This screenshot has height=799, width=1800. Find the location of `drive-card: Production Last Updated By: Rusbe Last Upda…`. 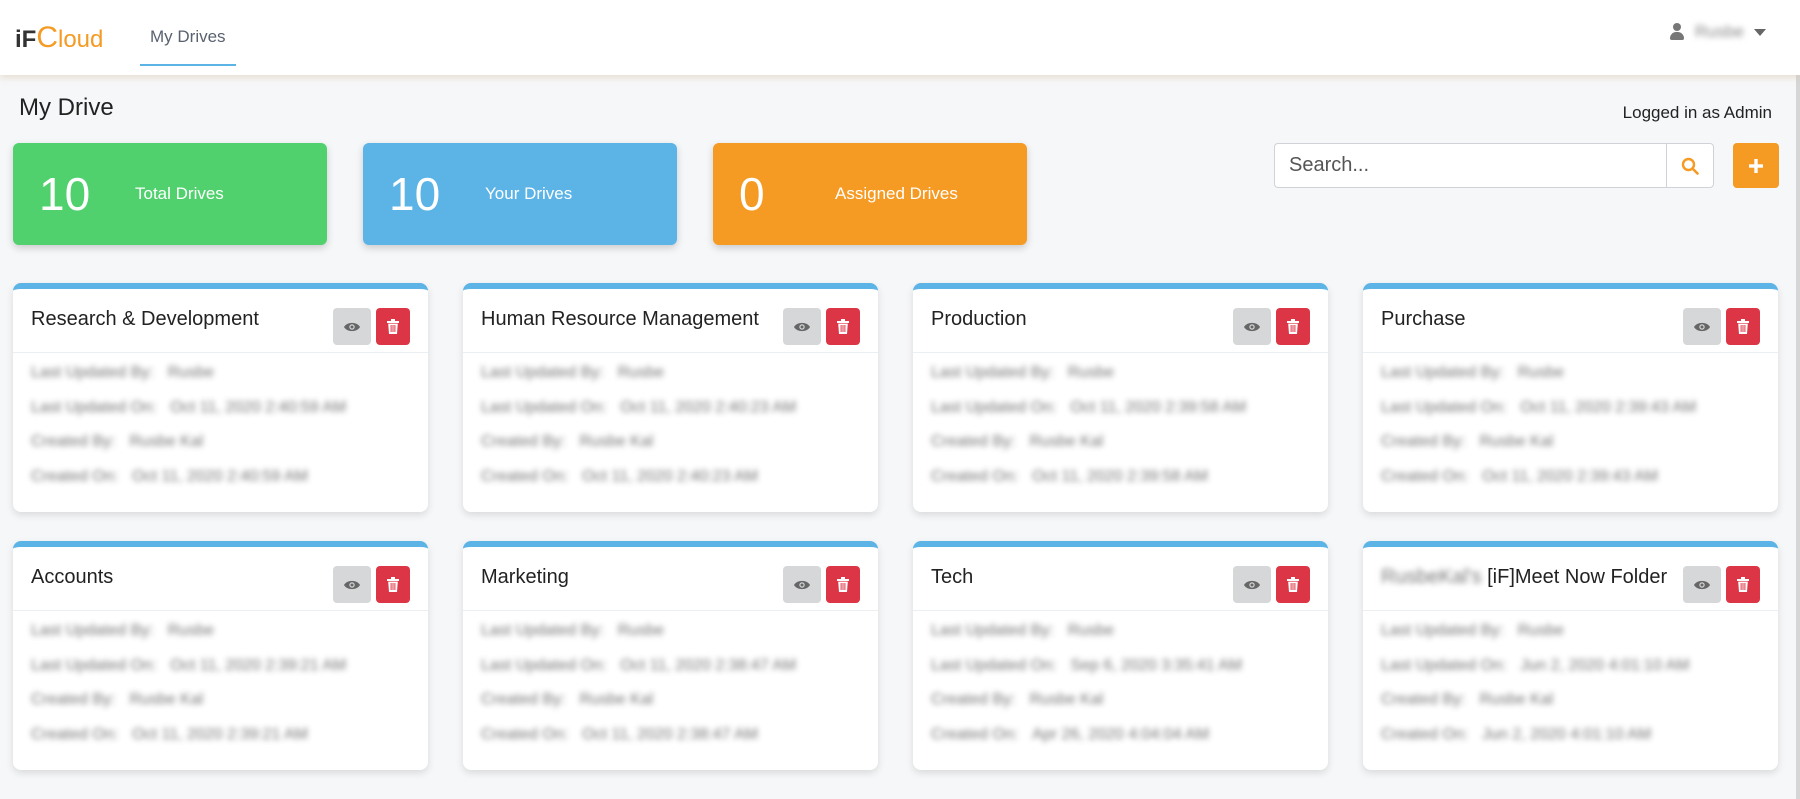

drive-card: Production Last Updated By: Rusbe Last Upda… is located at coordinates (1120, 397).